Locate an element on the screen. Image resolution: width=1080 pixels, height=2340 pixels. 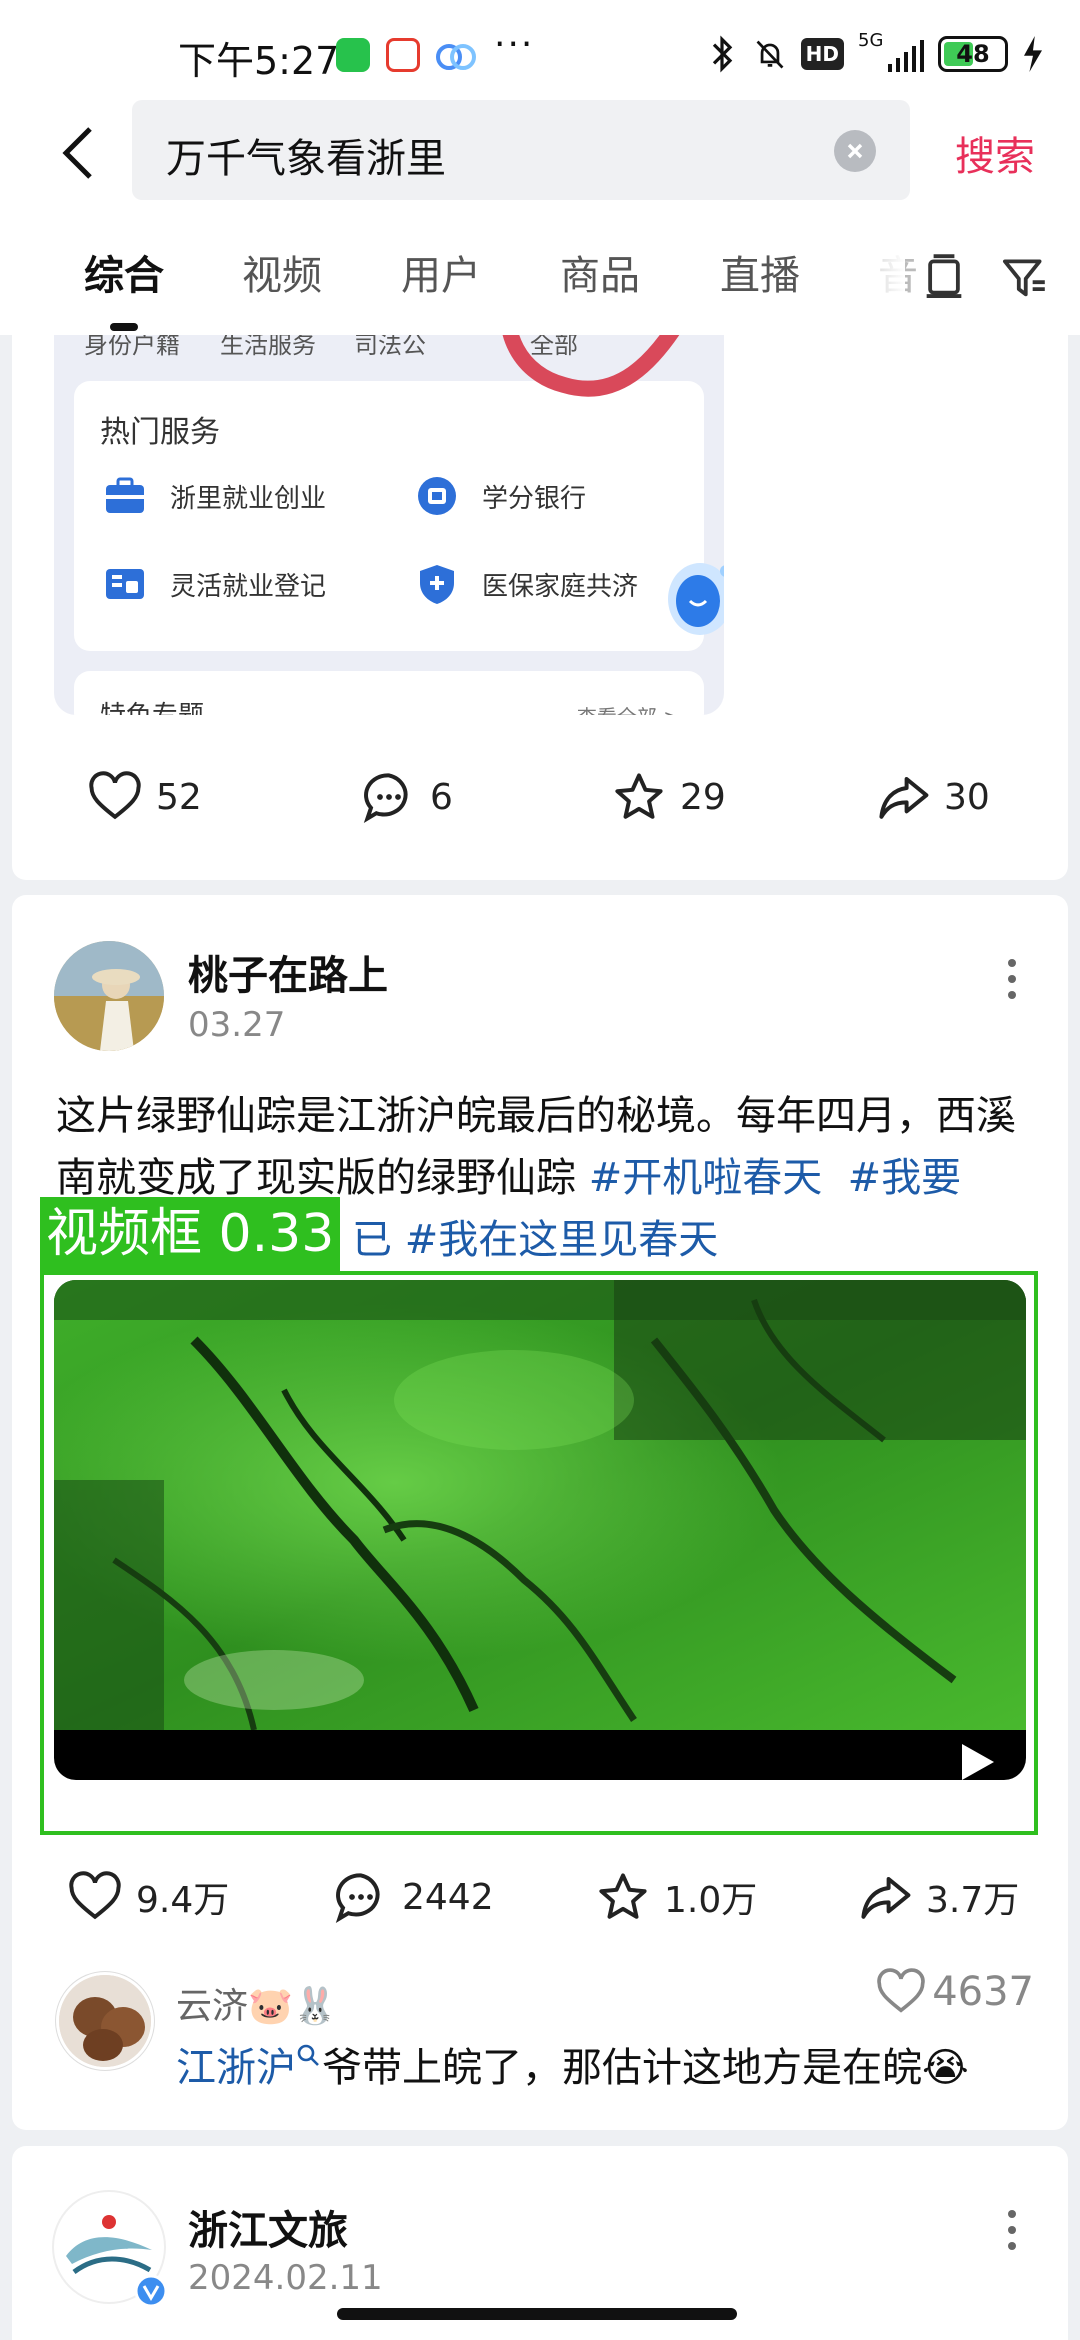
registration-icon is located at coordinates (125, 584).